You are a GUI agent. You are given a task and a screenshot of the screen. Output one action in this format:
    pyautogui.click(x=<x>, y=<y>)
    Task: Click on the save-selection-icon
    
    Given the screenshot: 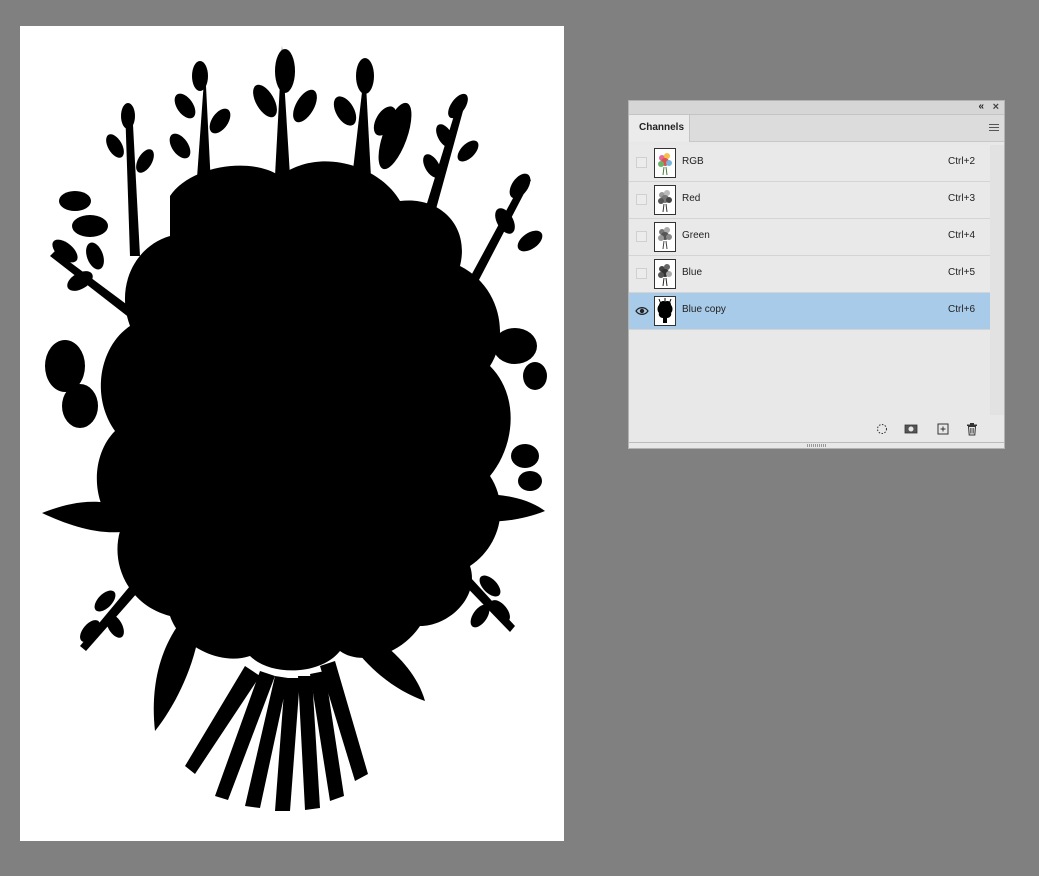 What is the action you would take?
    pyautogui.click(x=911, y=429)
    